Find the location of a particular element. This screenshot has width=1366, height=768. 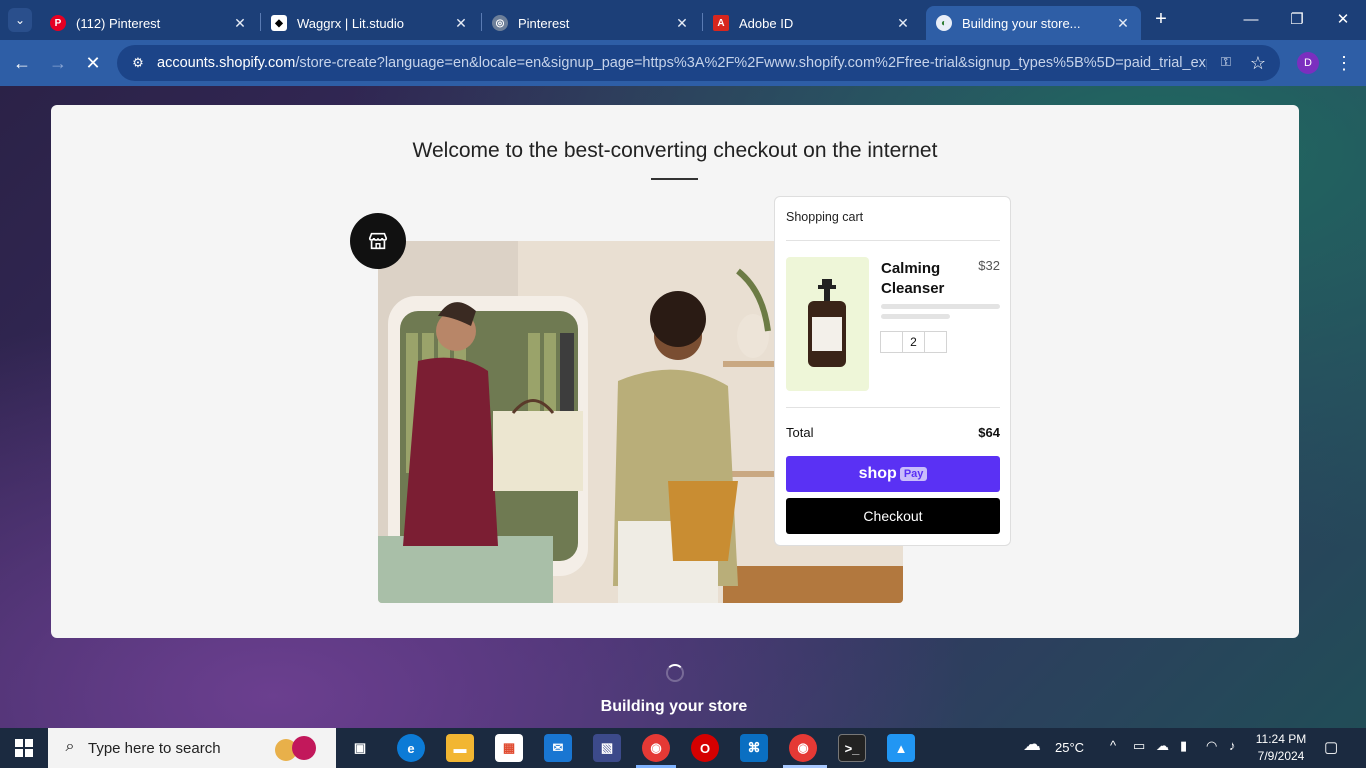

meet-now-icon: ▭ is located at coordinates (1139, 746).